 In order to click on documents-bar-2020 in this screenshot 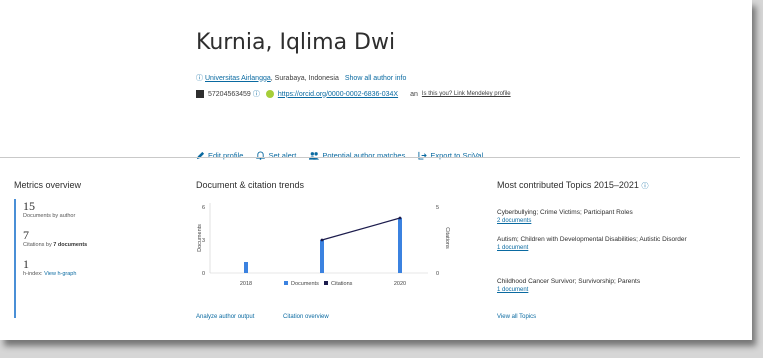, I will do `click(400, 245)`.